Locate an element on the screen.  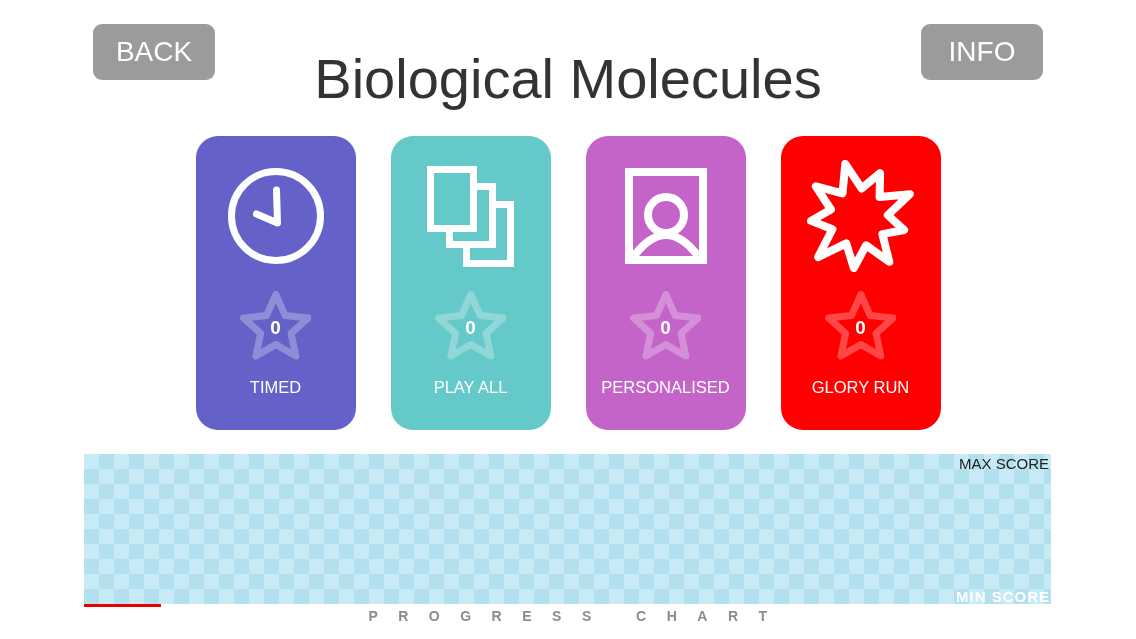
mode-label: GLORY RUN is located at coordinates (860, 386).